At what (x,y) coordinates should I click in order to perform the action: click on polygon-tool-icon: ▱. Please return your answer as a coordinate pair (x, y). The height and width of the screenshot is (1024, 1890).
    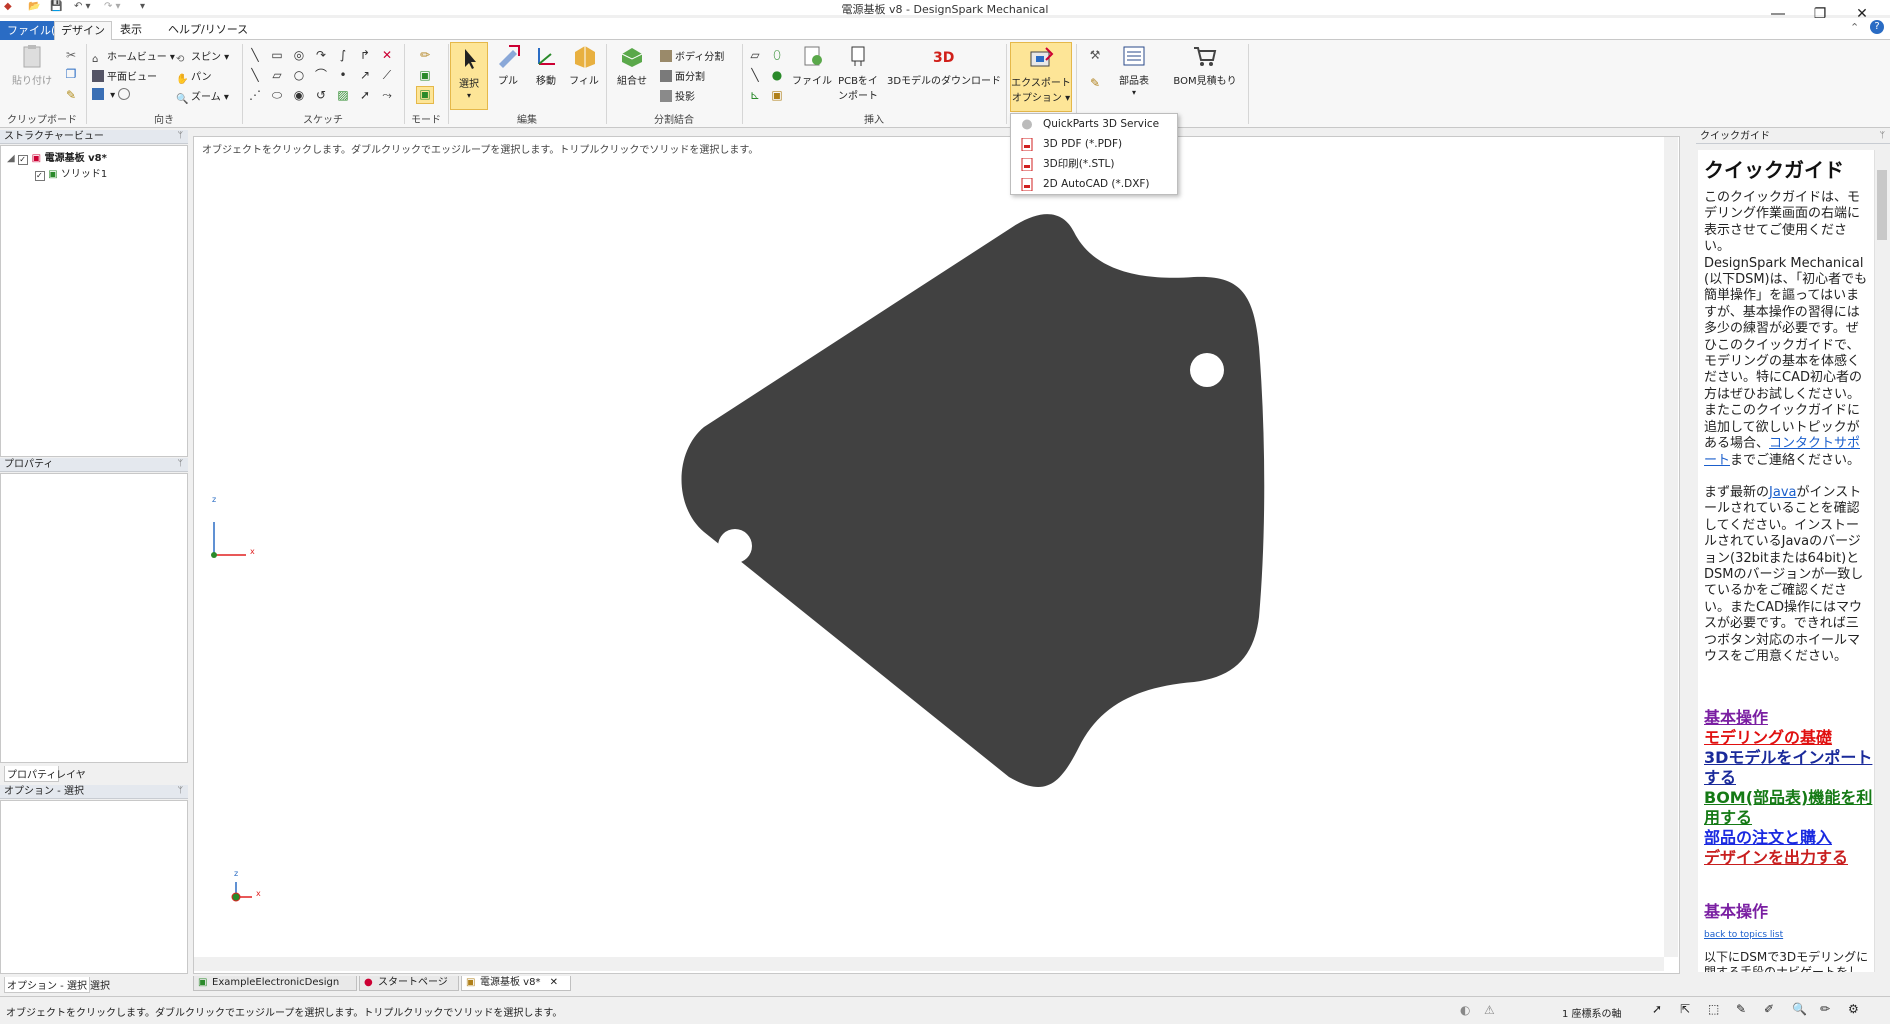
    Looking at the image, I should click on (277, 75).